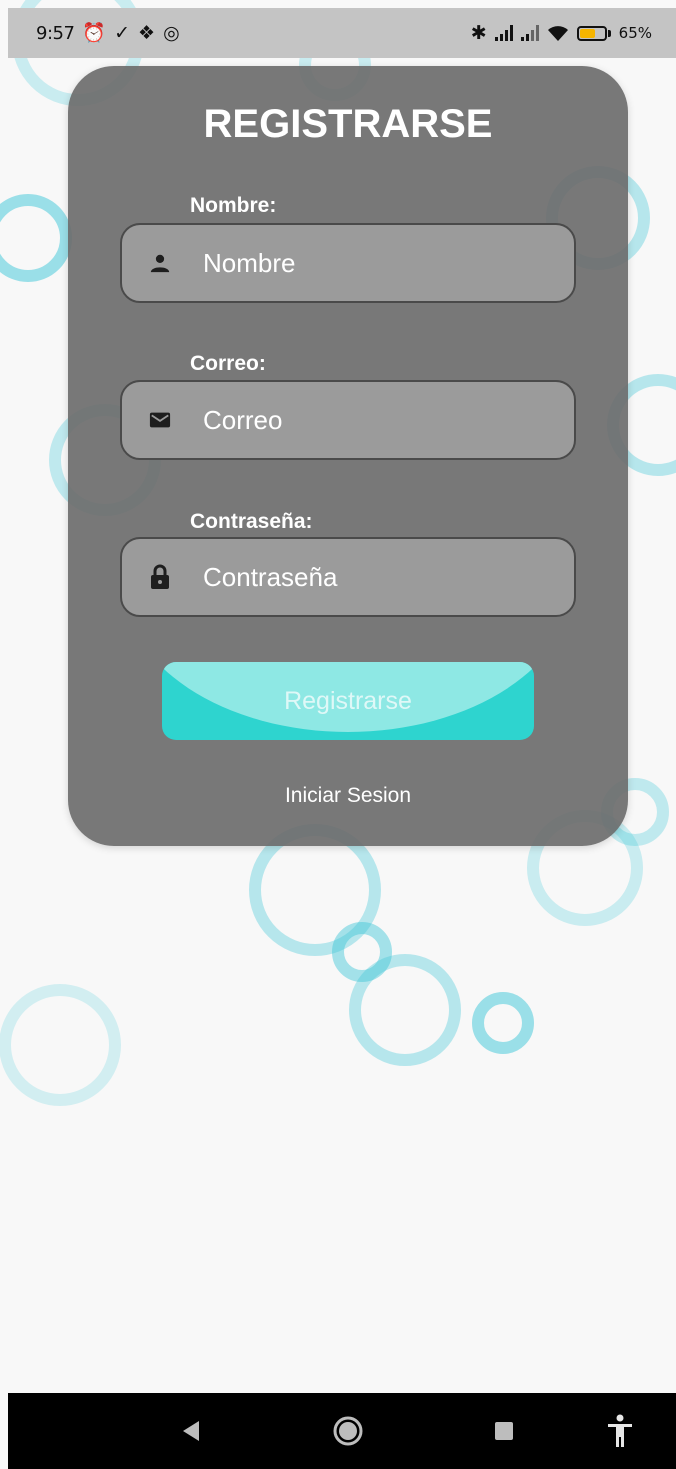 This screenshot has width=676, height=1469. What do you see at coordinates (191, 1431) in the screenshot?
I see `back-icon` at bounding box center [191, 1431].